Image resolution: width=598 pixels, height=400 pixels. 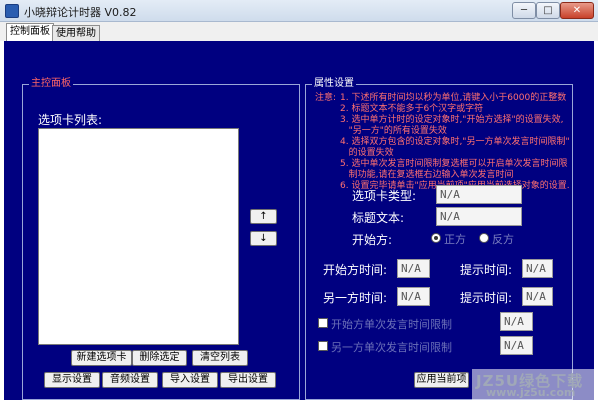 What do you see at coordinates (391, 324) in the screenshot?
I see `start-side-limit-label: 开始方单次发言时间限制` at bounding box center [391, 324].